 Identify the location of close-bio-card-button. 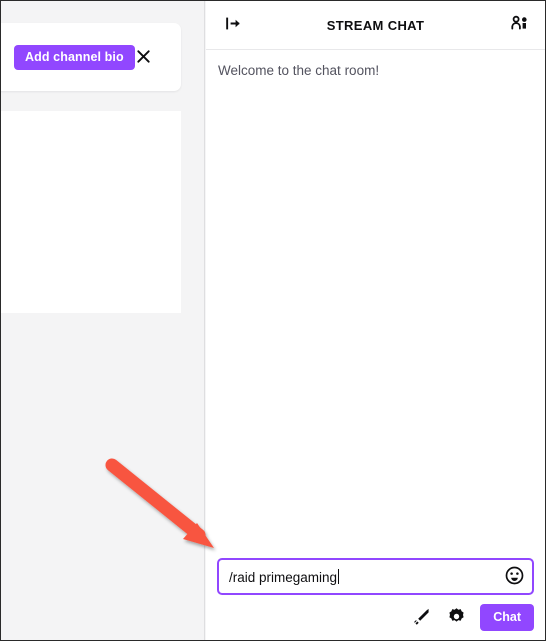
(143, 57).